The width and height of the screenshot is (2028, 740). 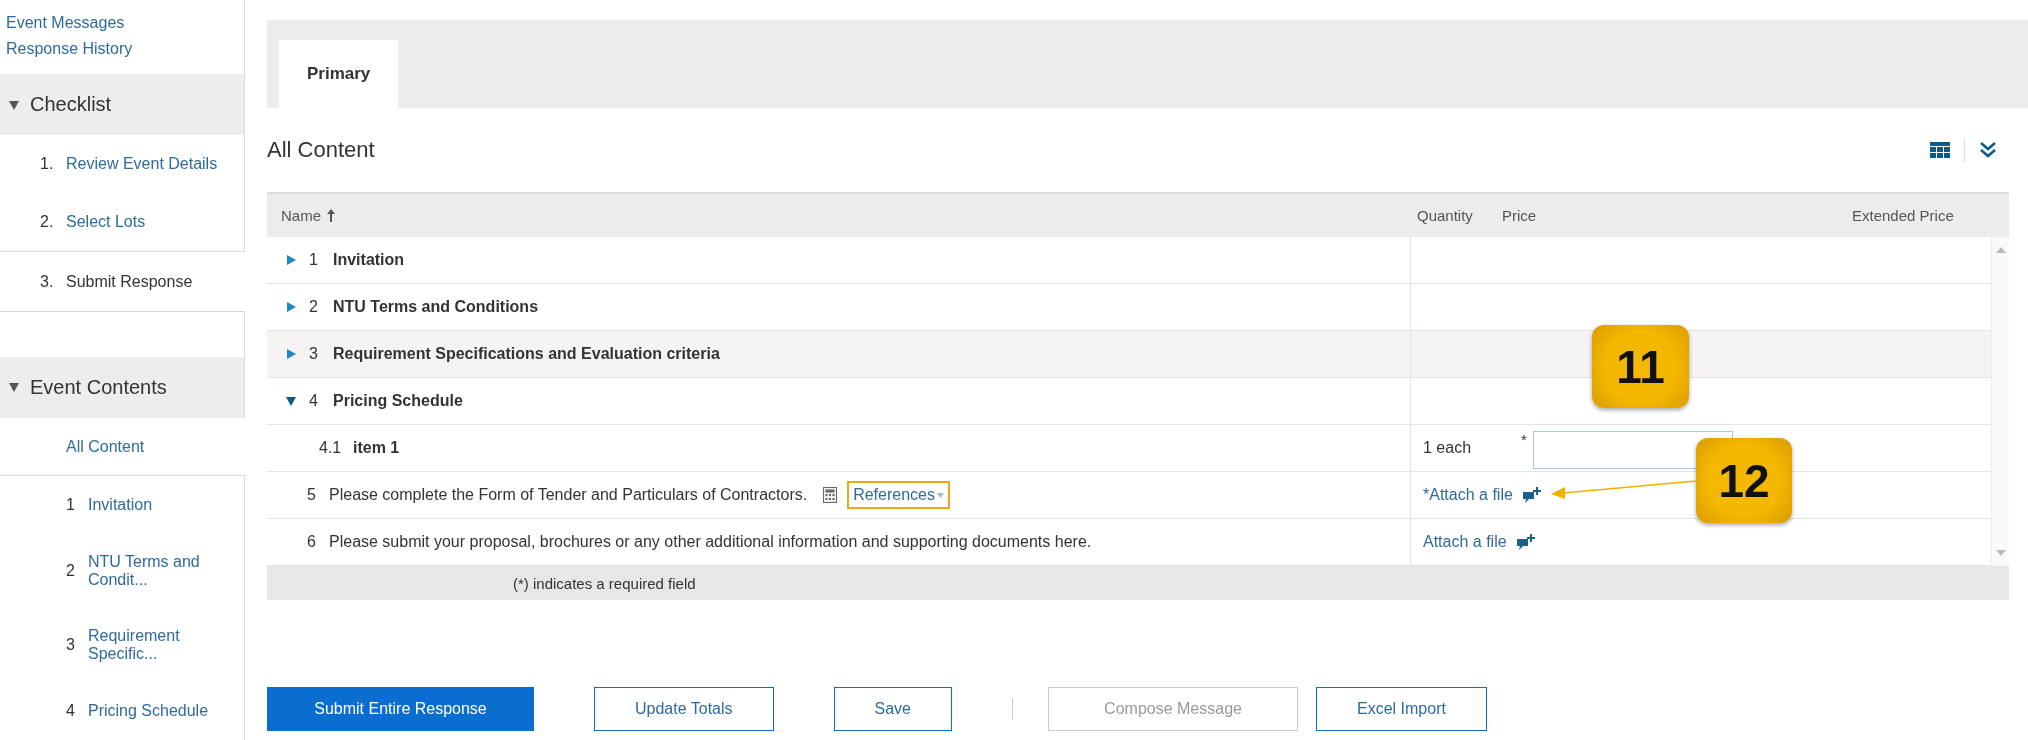 I want to click on attach-file-link: *Attach a file, so click(x=1468, y=495).